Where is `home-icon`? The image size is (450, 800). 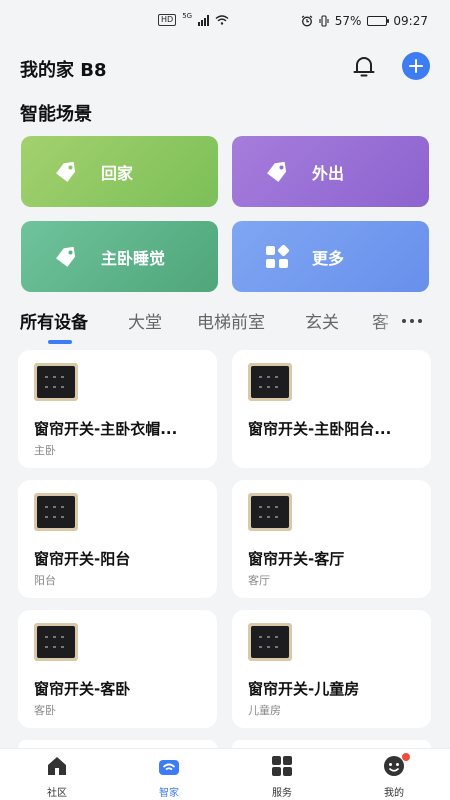
home-icon is located at coordinates (57, 766).